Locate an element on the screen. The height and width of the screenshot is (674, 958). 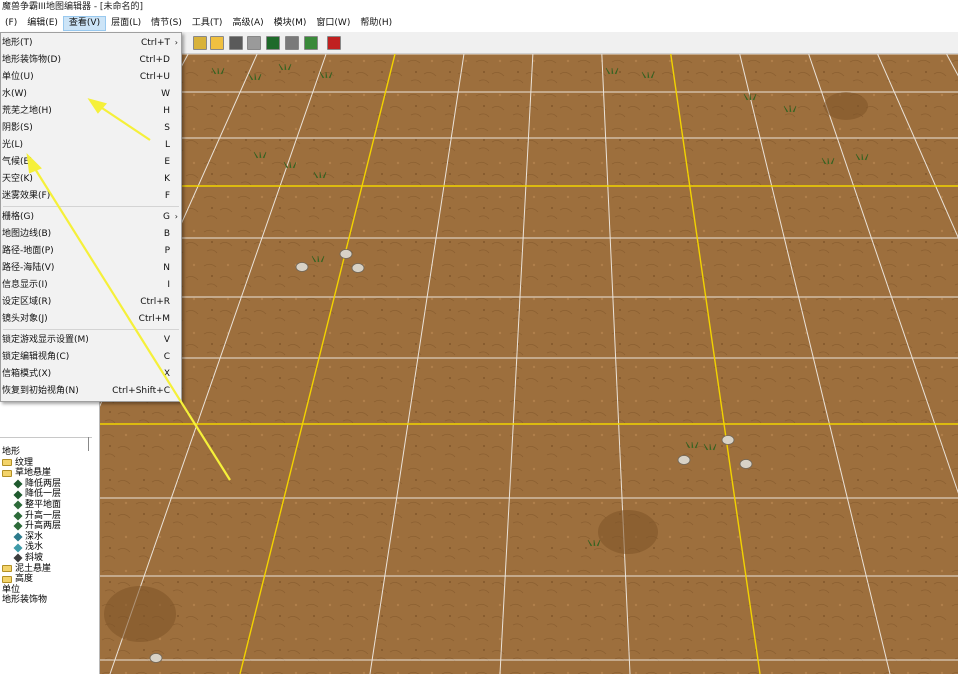
view-menu-item: 地图边线(B) B is located at coordinates (91, 234).